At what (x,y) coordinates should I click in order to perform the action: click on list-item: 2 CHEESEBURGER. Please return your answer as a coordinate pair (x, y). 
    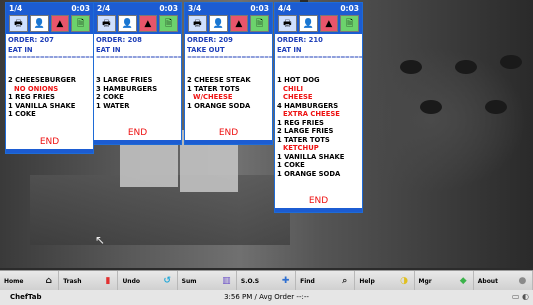
    Looking at the image, I should click on (42, 80).